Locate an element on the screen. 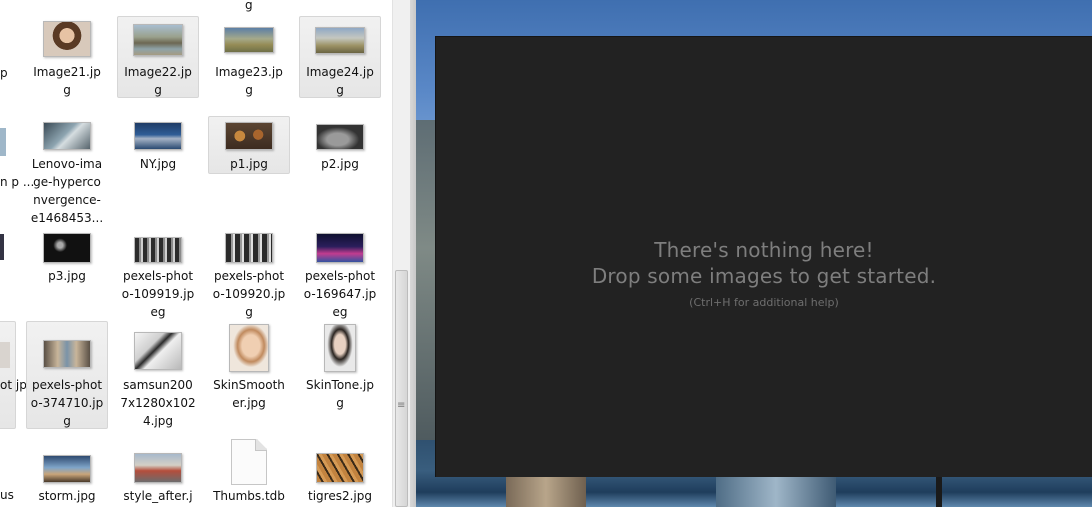 The image size is (1092, 507). file-name: storm.jpg is located at coordinates (67, 496).